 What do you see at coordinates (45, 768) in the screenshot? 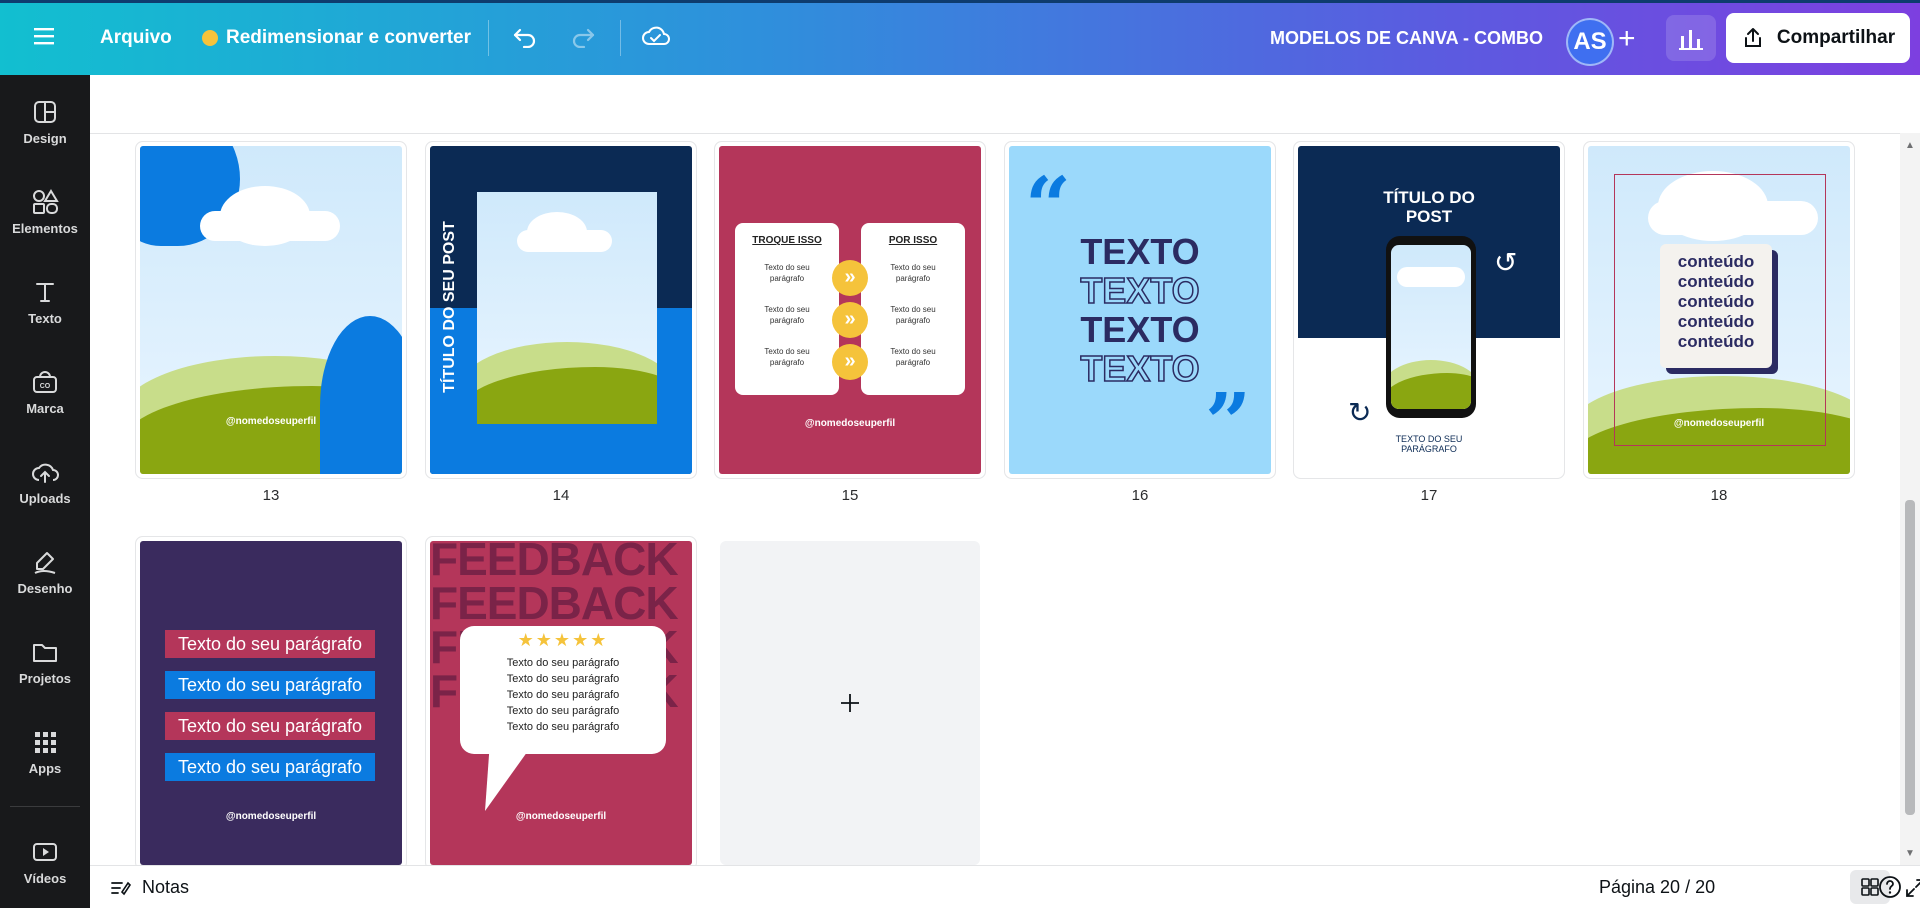
I see `sidebar-item-label: Apps` at bounding box center [45, 768].